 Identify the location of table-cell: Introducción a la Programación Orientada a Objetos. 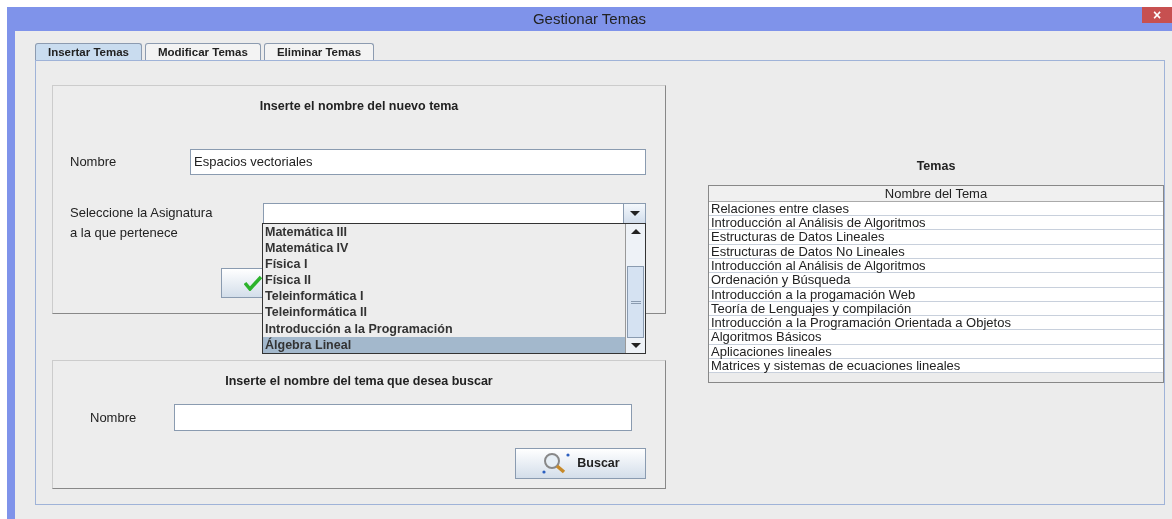
(936, 323).